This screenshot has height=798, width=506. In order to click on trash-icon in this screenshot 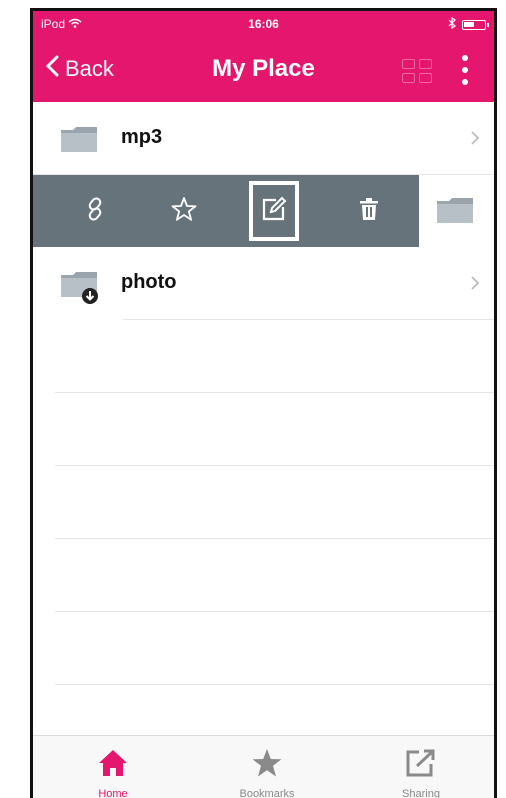, I will do `click(369, 211)`.